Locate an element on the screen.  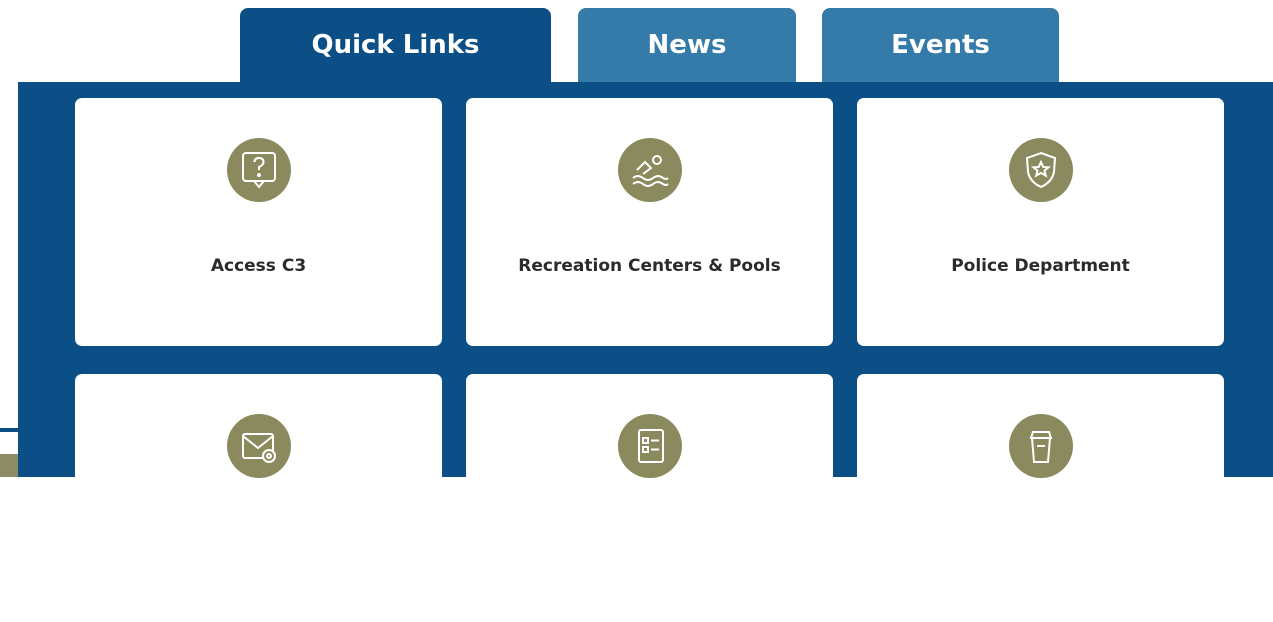
quick-link-label: Police Department is located at coordinates (1040, 266).